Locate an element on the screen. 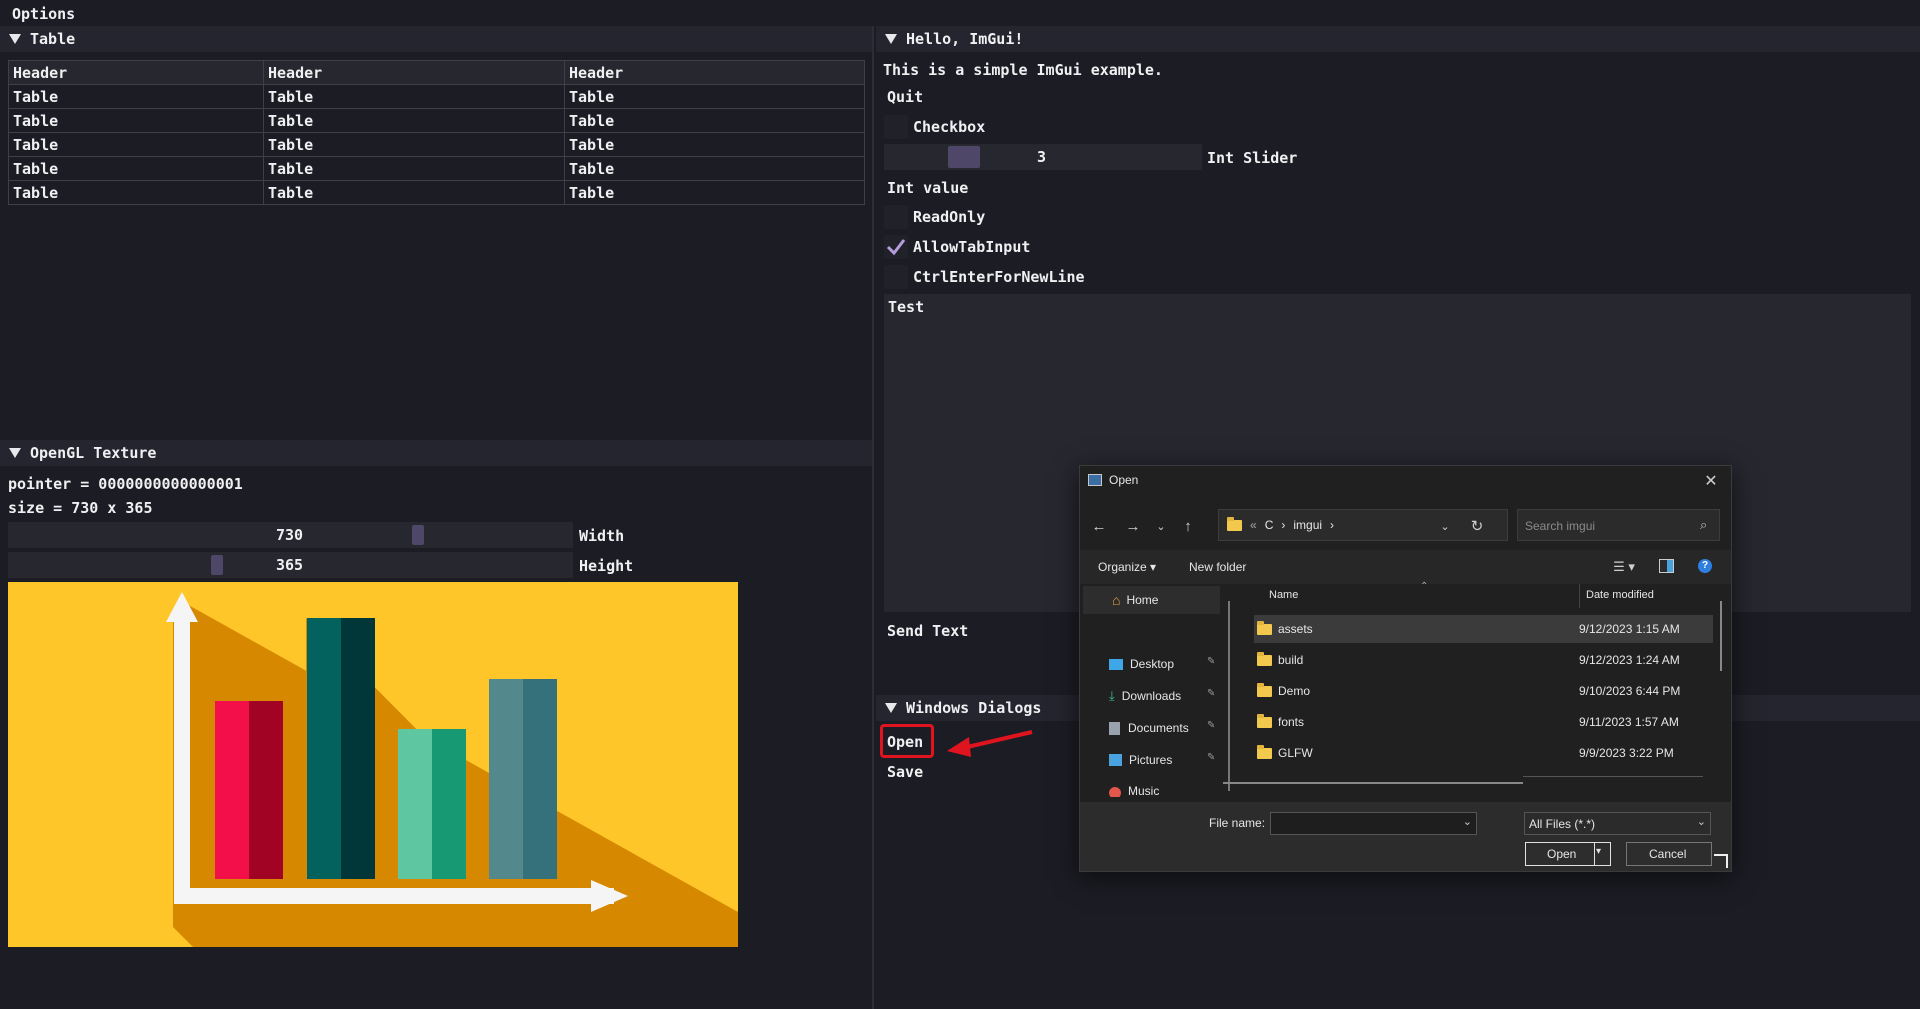 The image size is (1920, 1009). file-date: 9/11/2023 1:57 AM is located at coordinates (1629, 722).